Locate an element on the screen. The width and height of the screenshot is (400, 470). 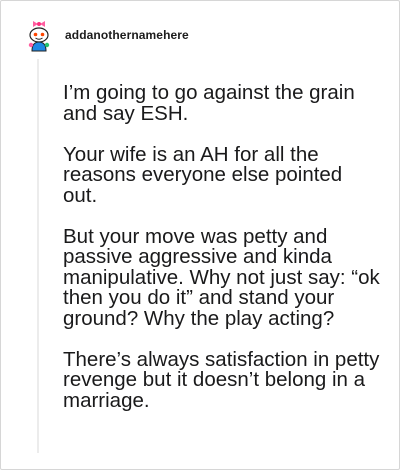
comment-username: addanothernamehere is located at coordinates (127, 35).